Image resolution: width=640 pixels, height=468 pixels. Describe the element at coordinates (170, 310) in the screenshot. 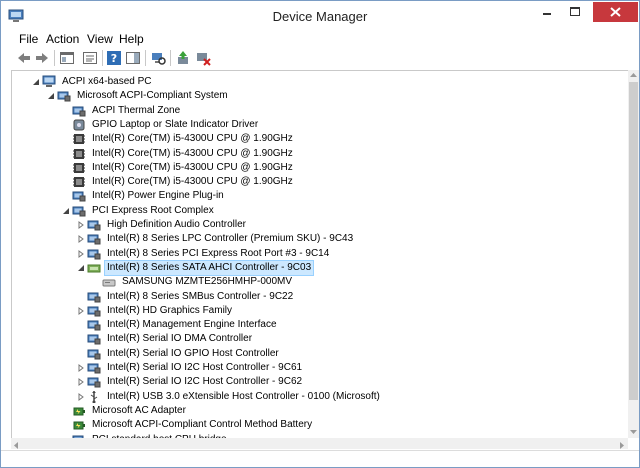

I see `tree-item-label: Intel(R) HD Graphics Family` at that location.